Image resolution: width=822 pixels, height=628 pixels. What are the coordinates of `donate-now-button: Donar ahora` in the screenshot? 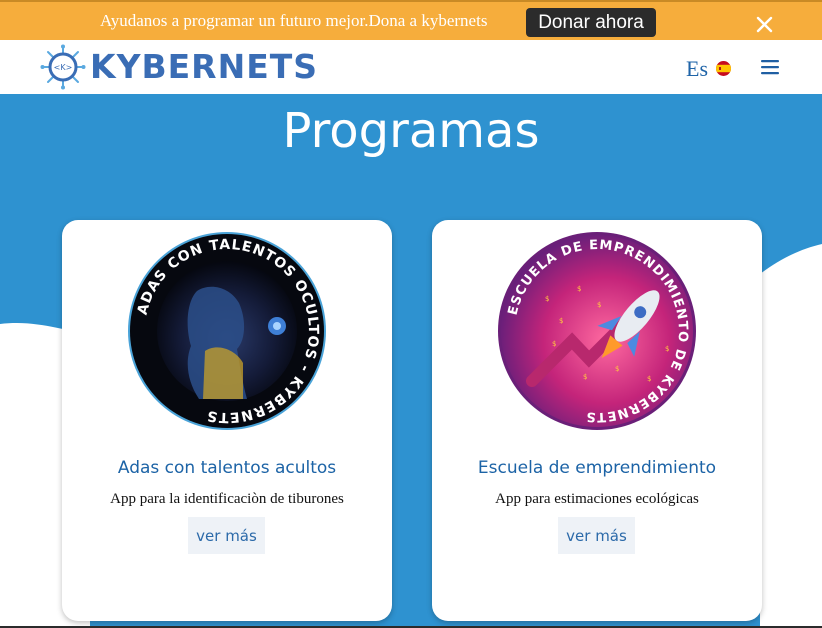 It's located at (591, 22).